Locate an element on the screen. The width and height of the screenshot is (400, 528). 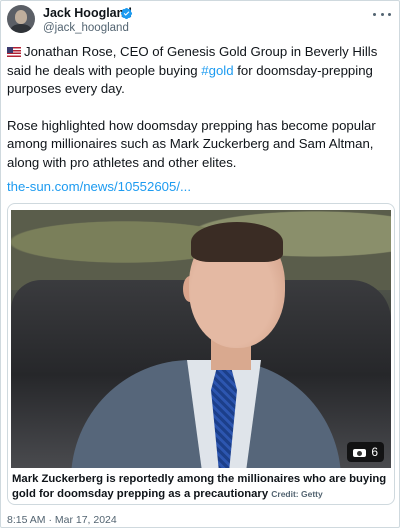
tweet-header: Jack Hoogland @jack_hoogland is located at coordinates (201, 21).